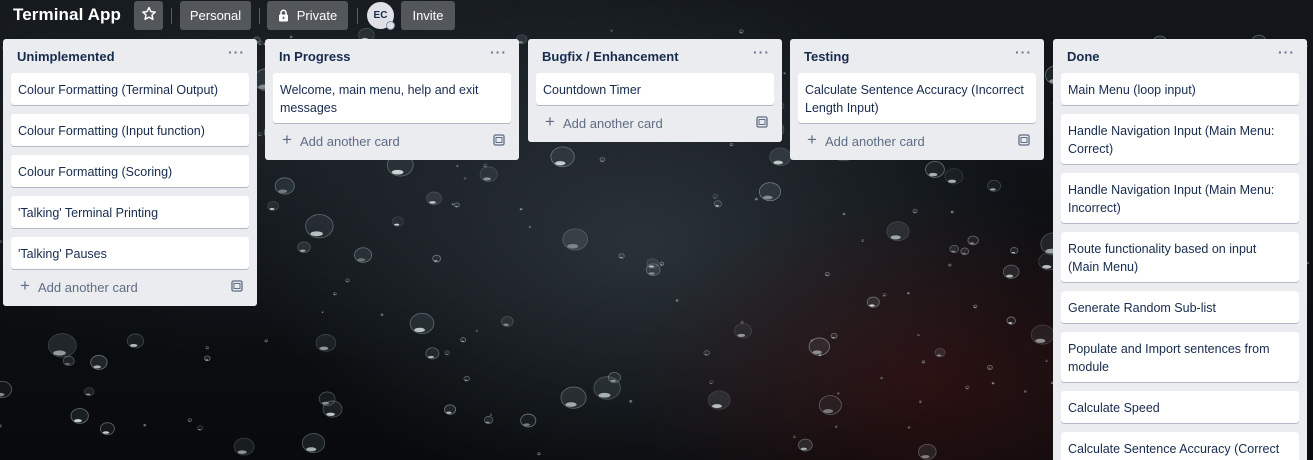 The width and height of the screenshot is (1313, 460). I want to click on card: Generate Random Sub-list, so click(1180, 307).